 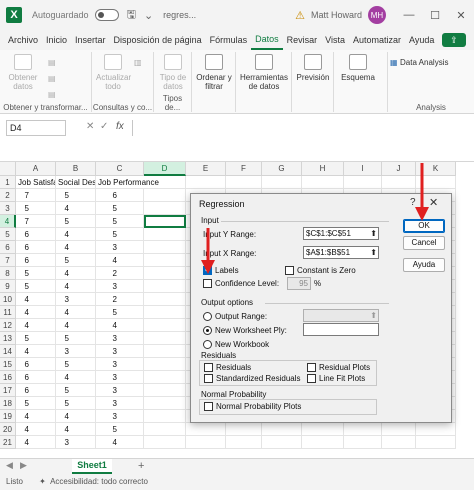 I want to click on cell-d6, so click(x=165, y=247).